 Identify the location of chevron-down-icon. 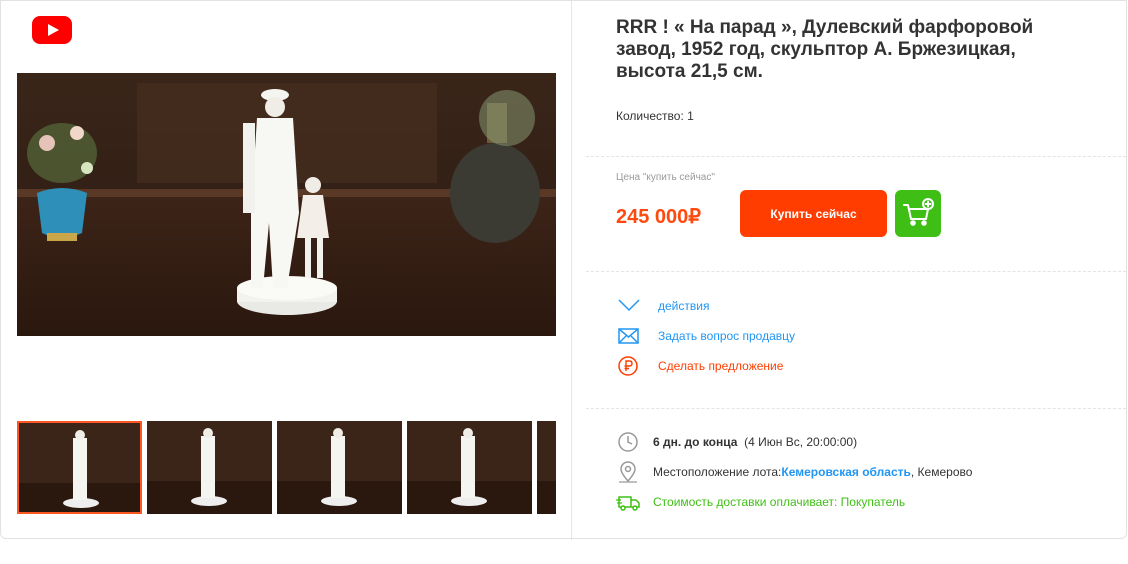
(629, 305).